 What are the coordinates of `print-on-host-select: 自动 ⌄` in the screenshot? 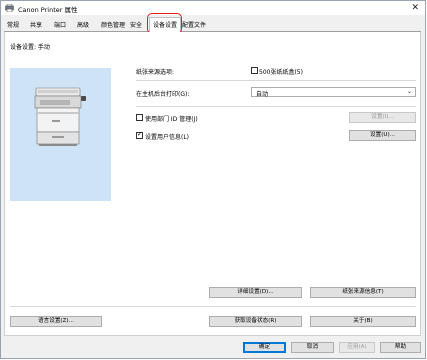 It's located at (333, 92).